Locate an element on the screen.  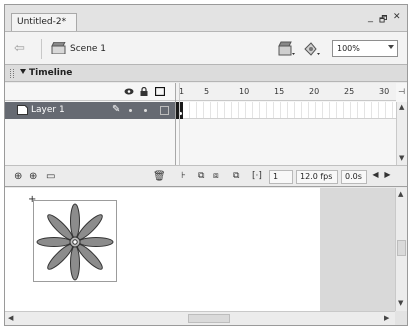
onion-skin-icon: ⧉ is located at coordinates (201, 176).